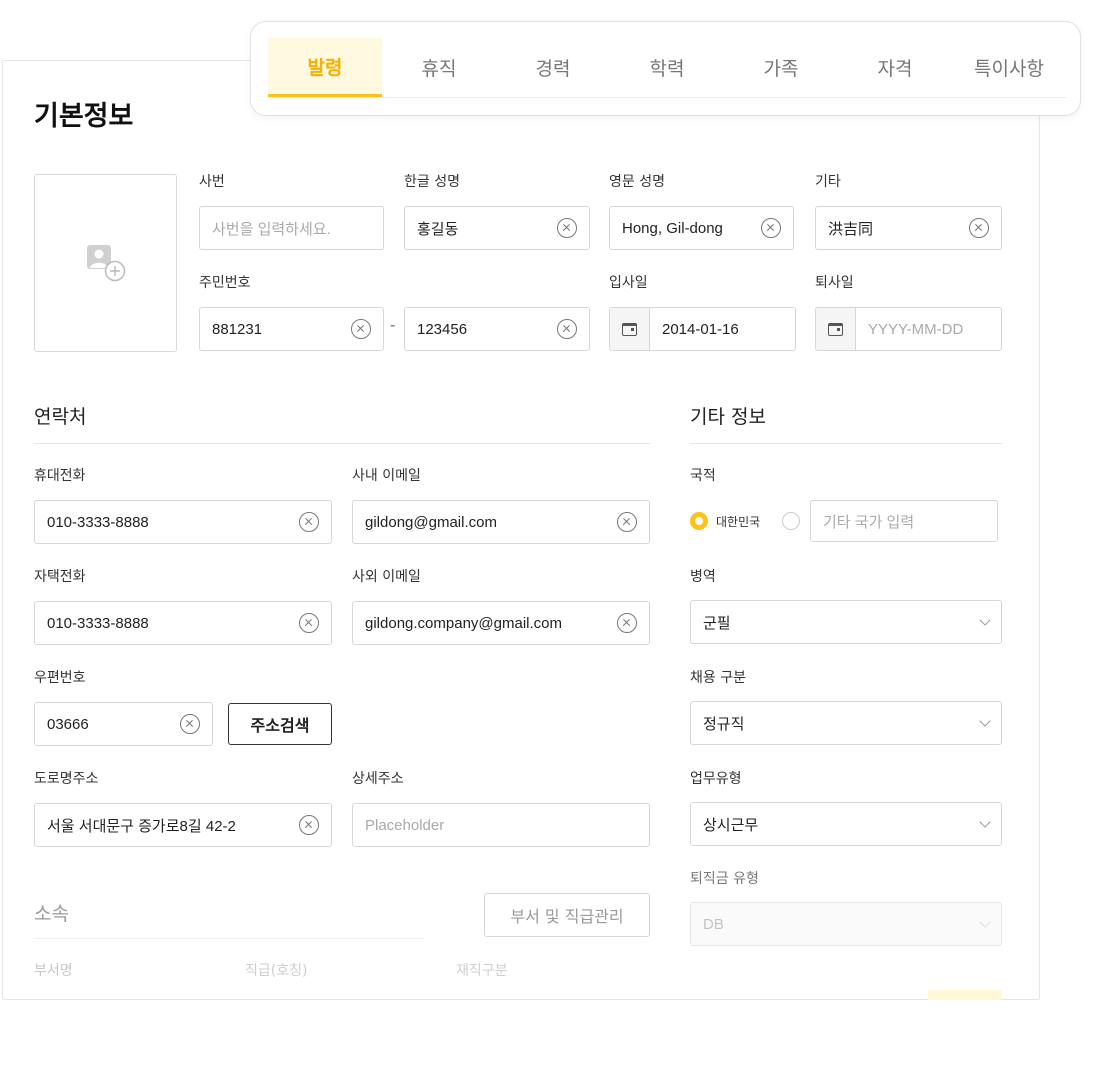 Image resolution: width=1100 pixels, height=1080 pixels. What do you see at coordinates (98, 522) in the screenshot?
I see `mobile-value: 010-3333-8888` at bounding box center [98, 522].